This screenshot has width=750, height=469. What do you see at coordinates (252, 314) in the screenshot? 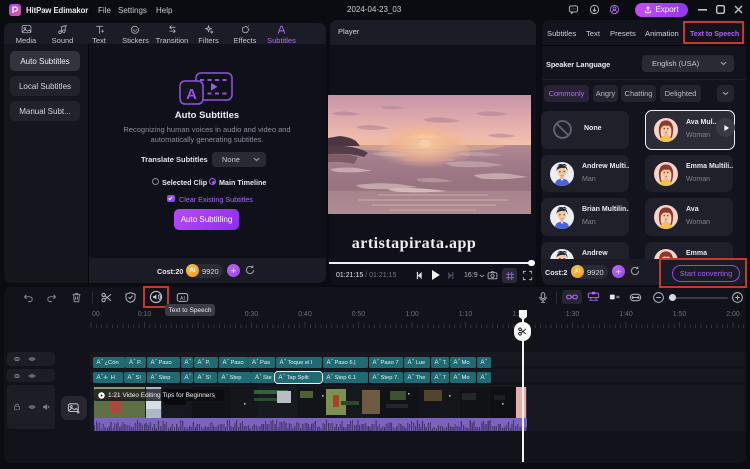
I see `svg-text: 0:30` at bounding box center [252, 314].